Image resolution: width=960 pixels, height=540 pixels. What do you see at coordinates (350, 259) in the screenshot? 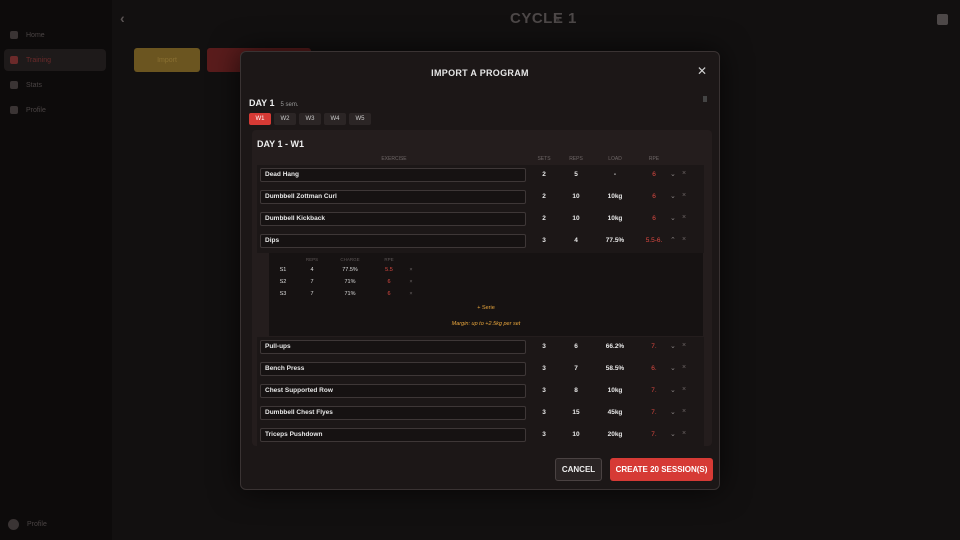
I see `set-col-charge: CHARGE` at bounding box center [350, 259].